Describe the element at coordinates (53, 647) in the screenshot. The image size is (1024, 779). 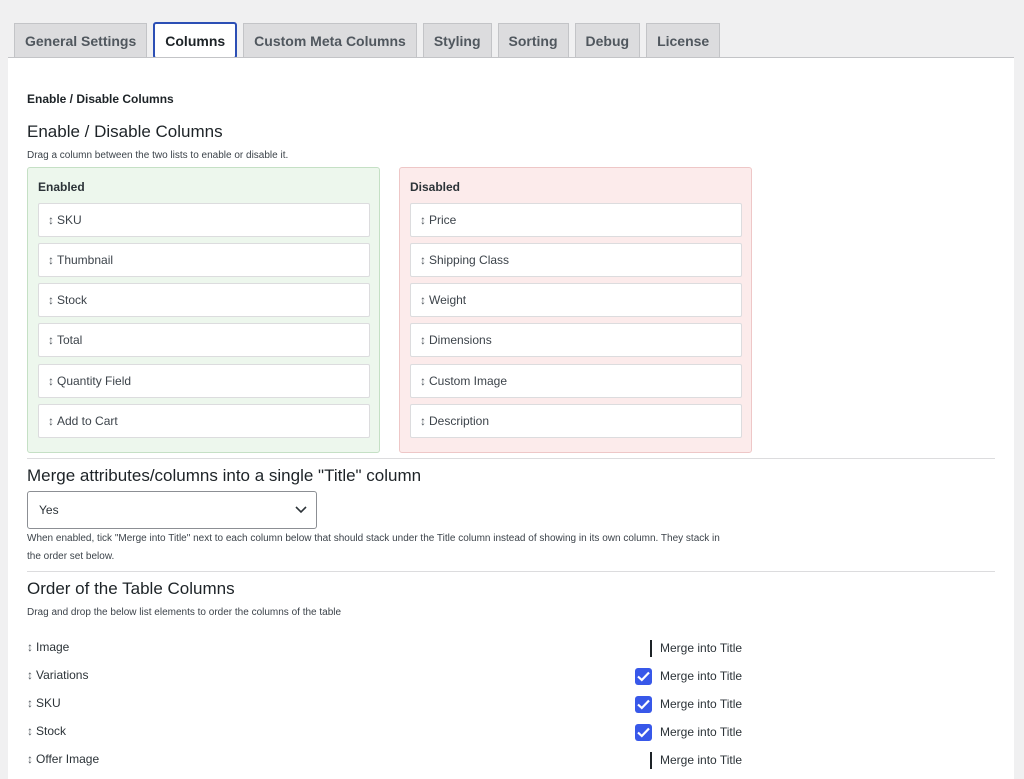
I see `order-row-label-text: Image` at that location.